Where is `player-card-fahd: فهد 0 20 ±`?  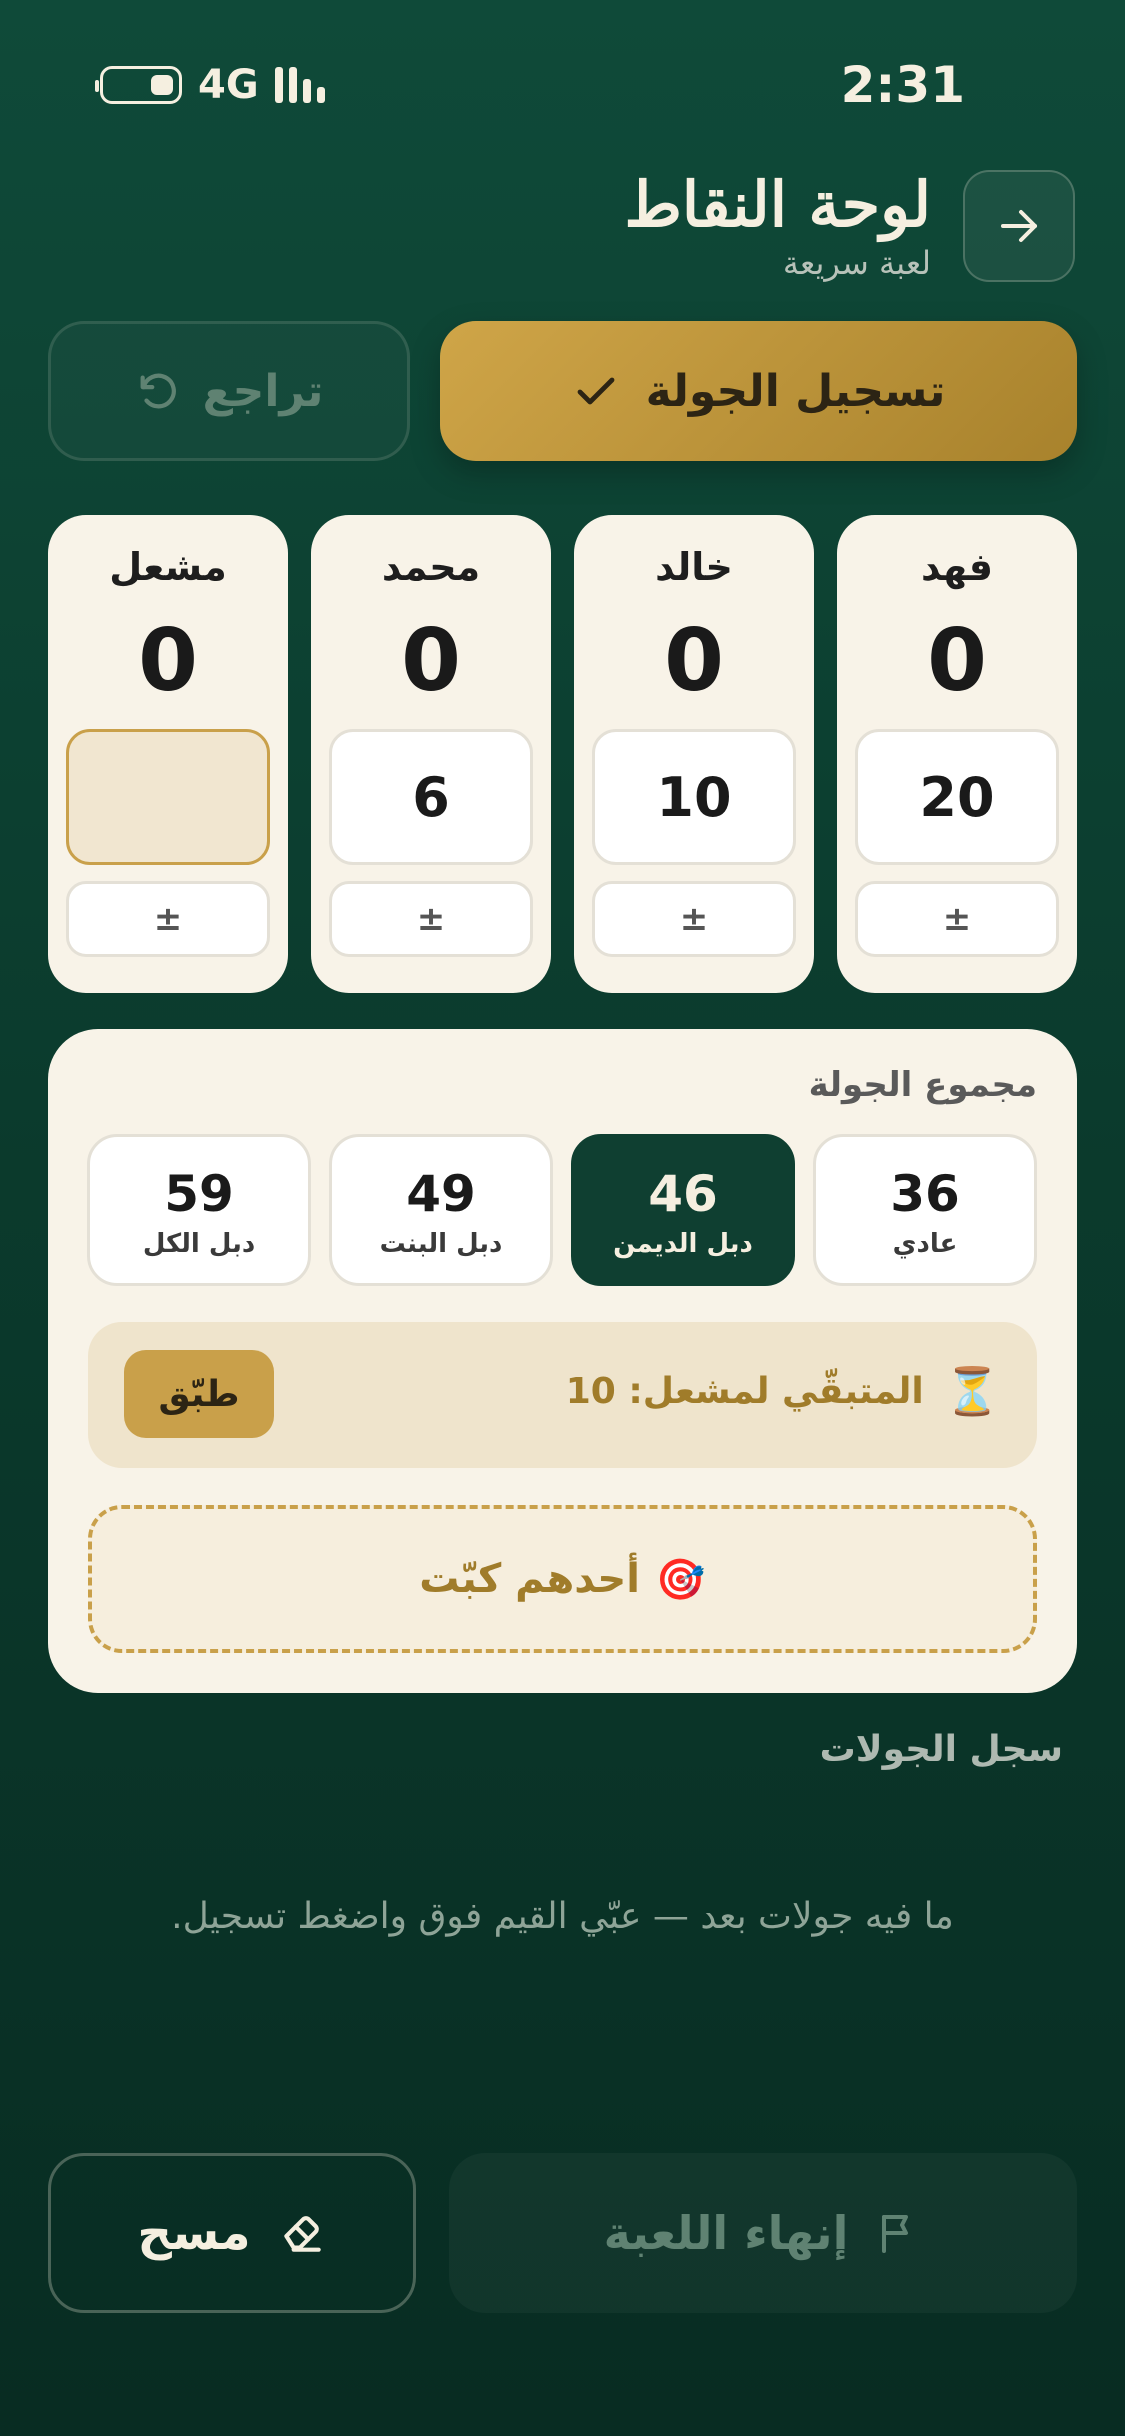 player-card-fahd: فهد 0 20 ± is located at coordinates (957, 754).